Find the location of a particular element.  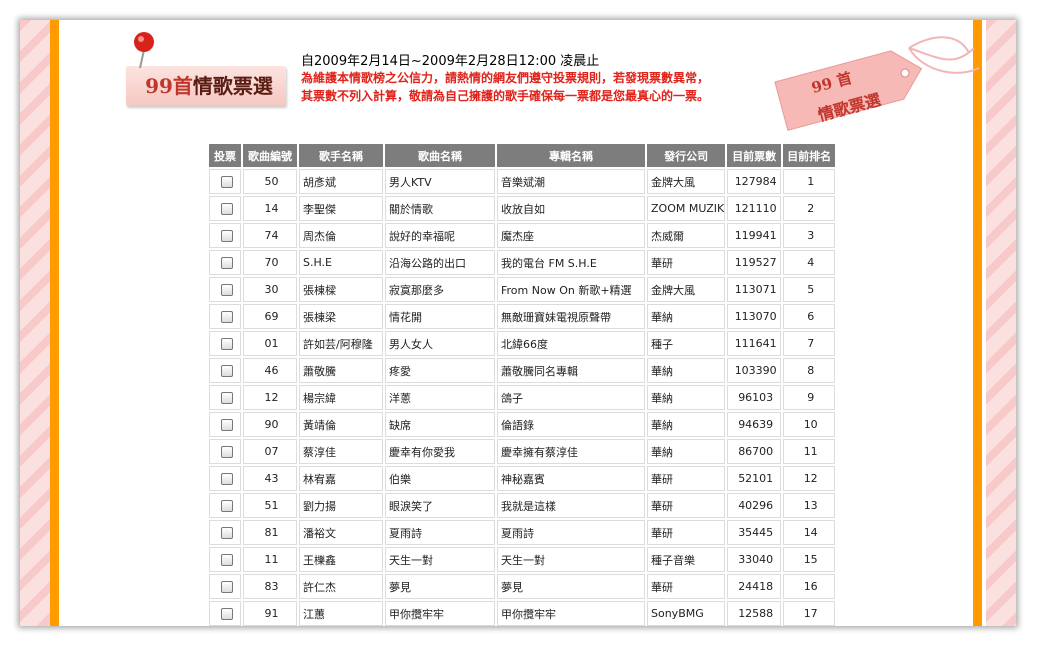

song-number: 12 is located at coordinates (270, 397).